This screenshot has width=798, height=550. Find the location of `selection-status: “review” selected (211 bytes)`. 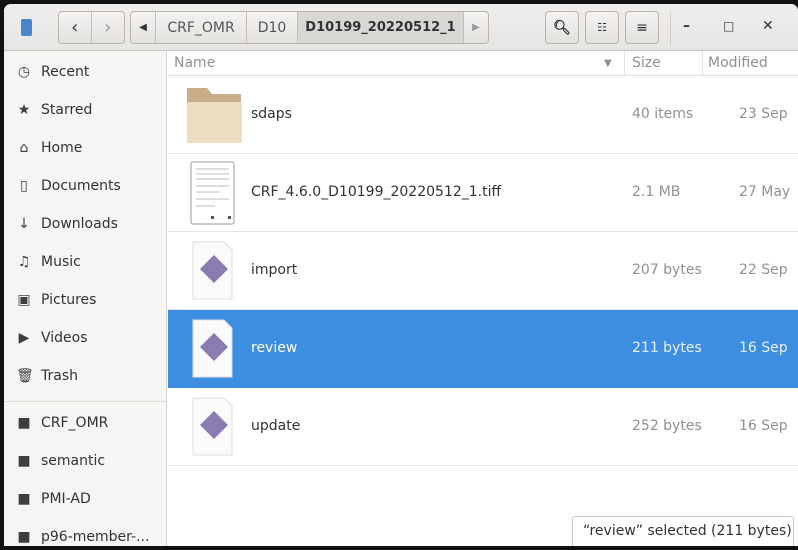

selection-status: “review” selected (211 bytes) is located at coordinates (683, 531).